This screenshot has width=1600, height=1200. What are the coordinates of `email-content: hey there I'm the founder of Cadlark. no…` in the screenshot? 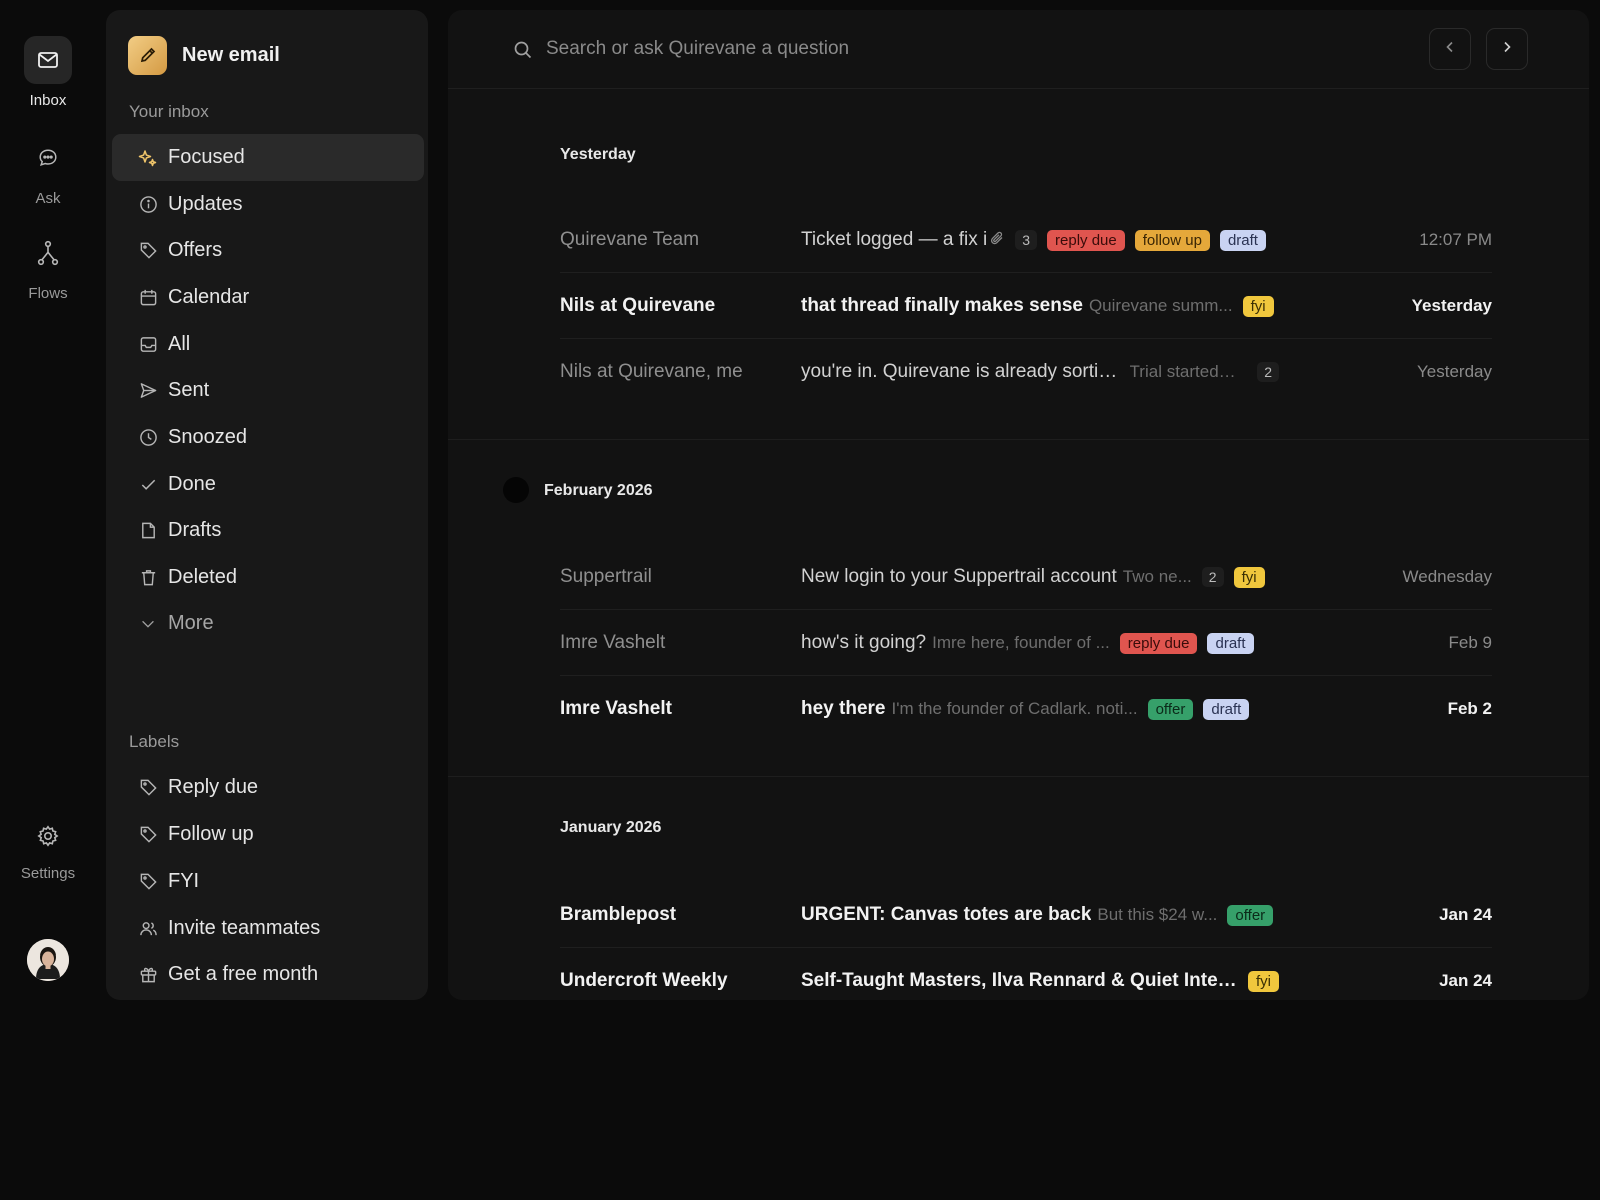 It's located at (1040, 709).